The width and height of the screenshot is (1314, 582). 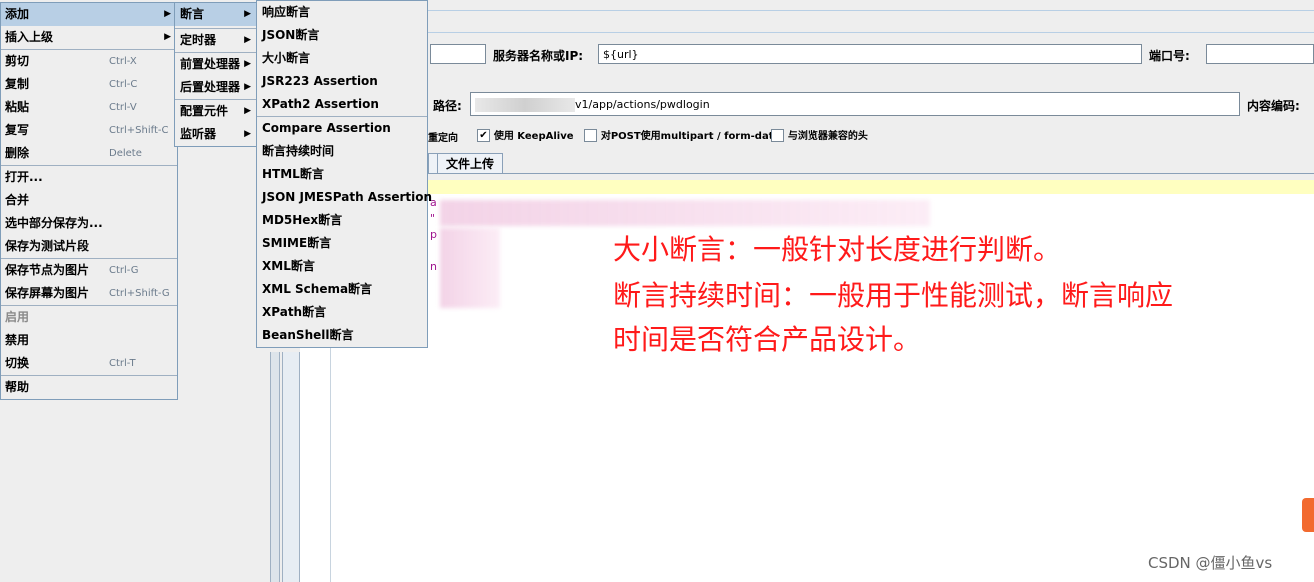 I want to click on protocol-field, so click(x=458, y=54).